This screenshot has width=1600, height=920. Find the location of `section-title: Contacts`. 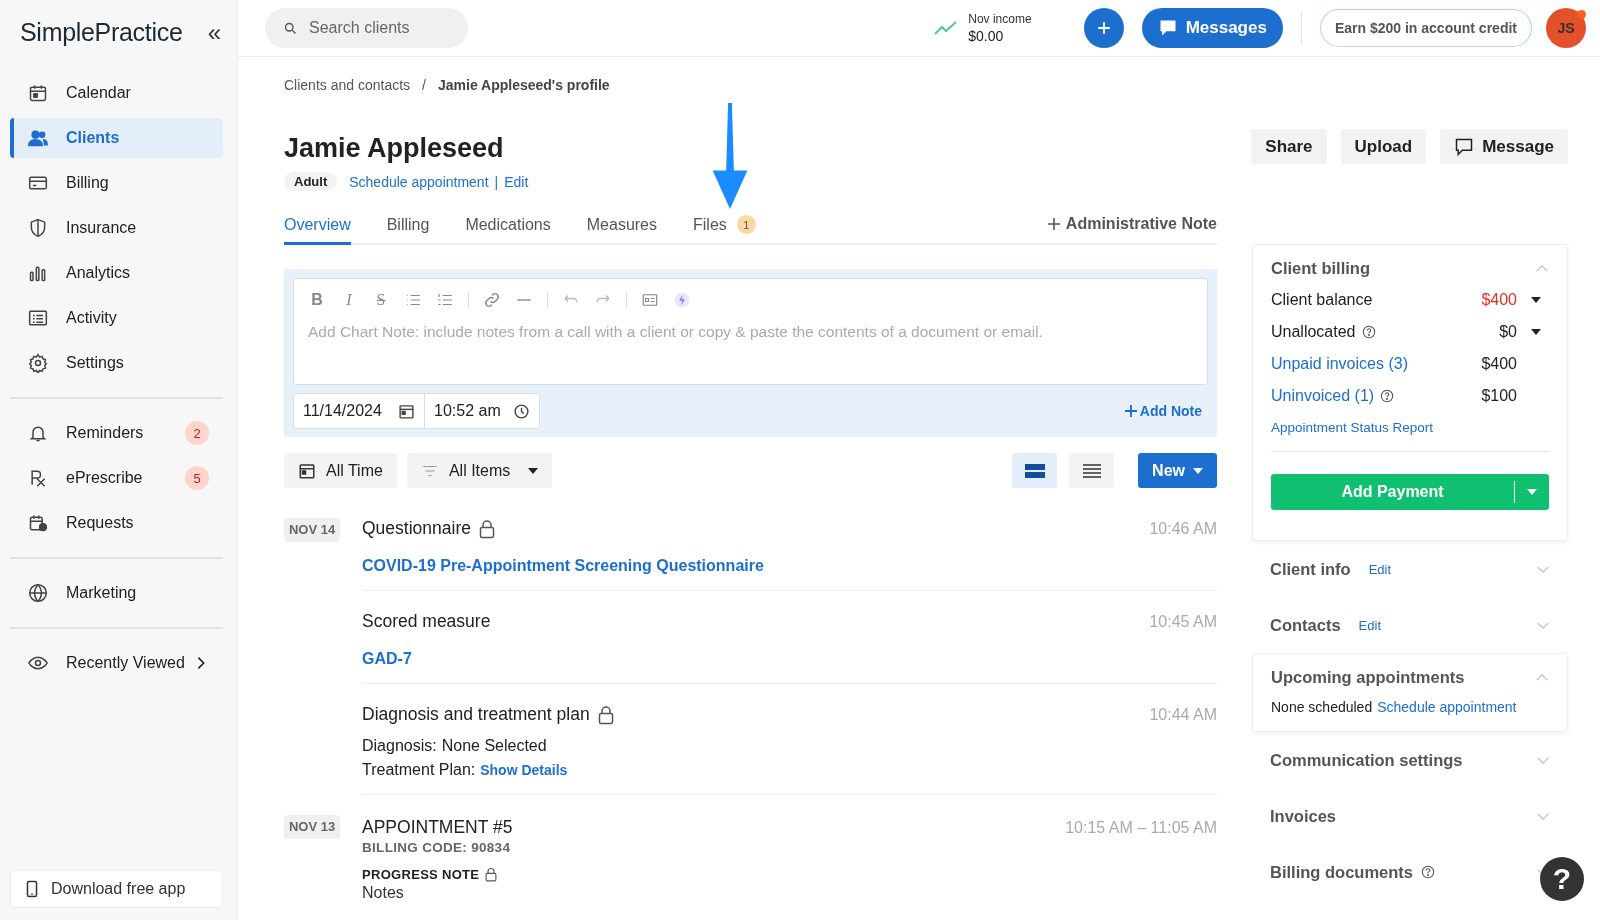

section-title: Contacts is located at coordinates (1305, 625).